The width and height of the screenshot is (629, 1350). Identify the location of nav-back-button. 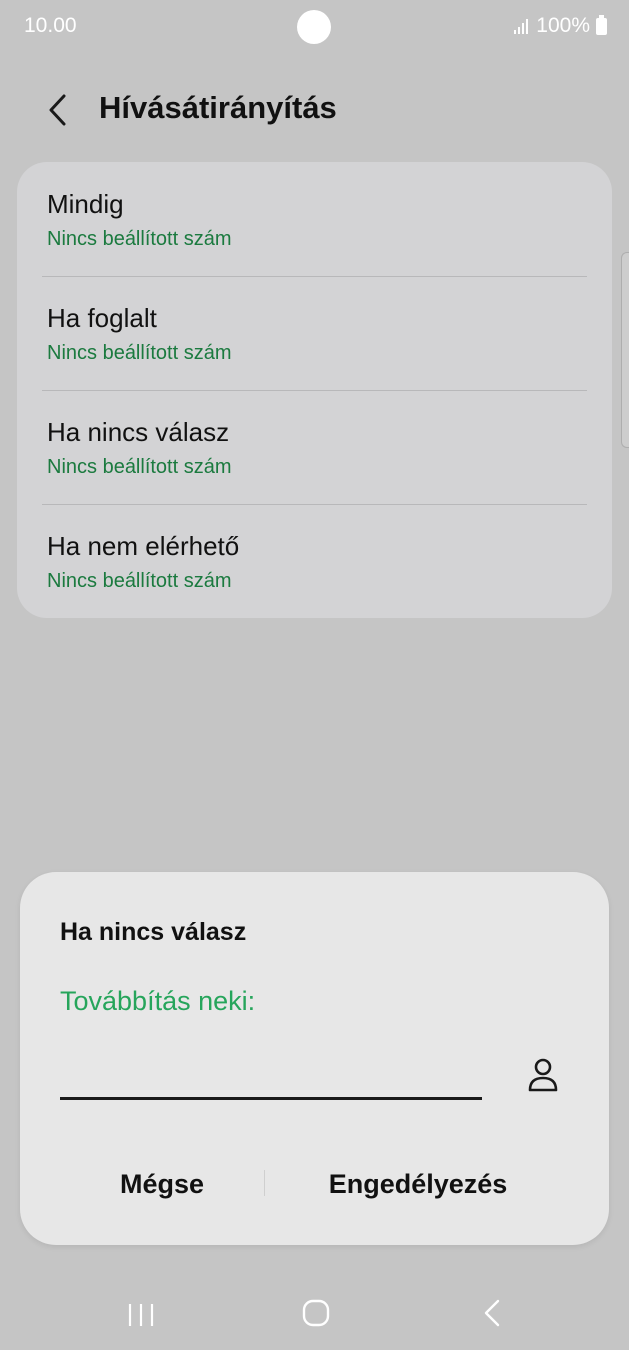
(493, 1313).